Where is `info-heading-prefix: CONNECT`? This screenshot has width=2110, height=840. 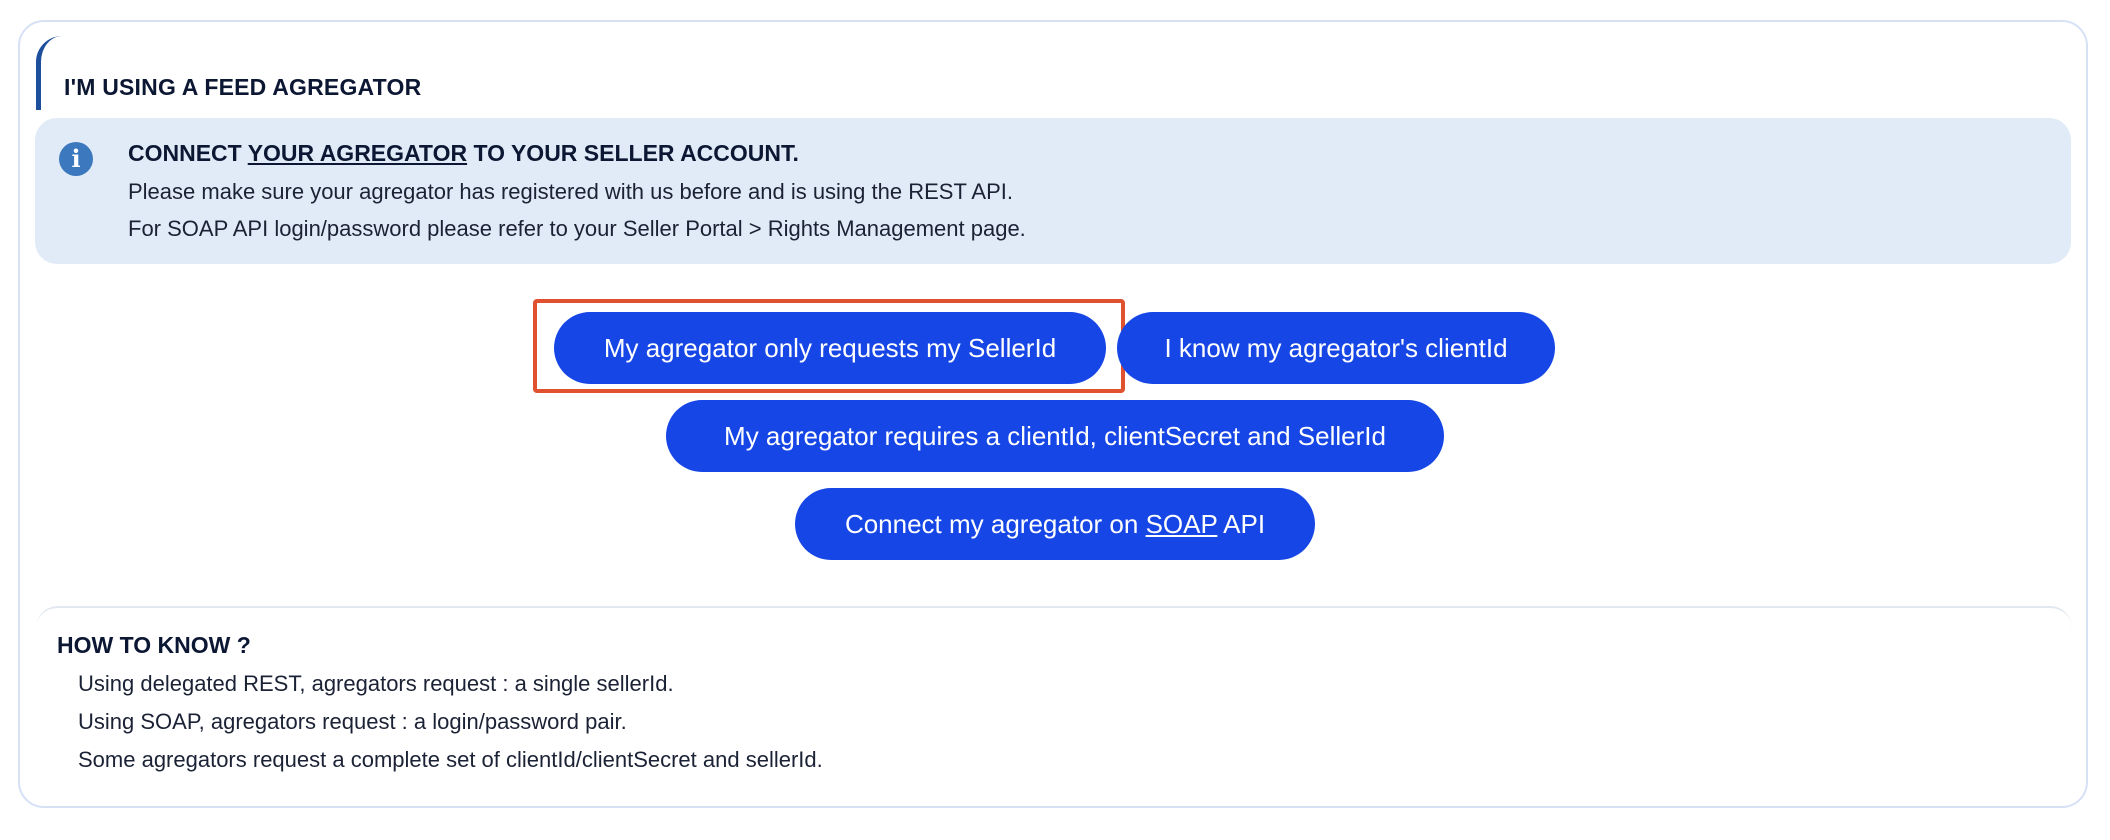 info-heading-prefix: CONNECT is located at coordinates (188, 153).